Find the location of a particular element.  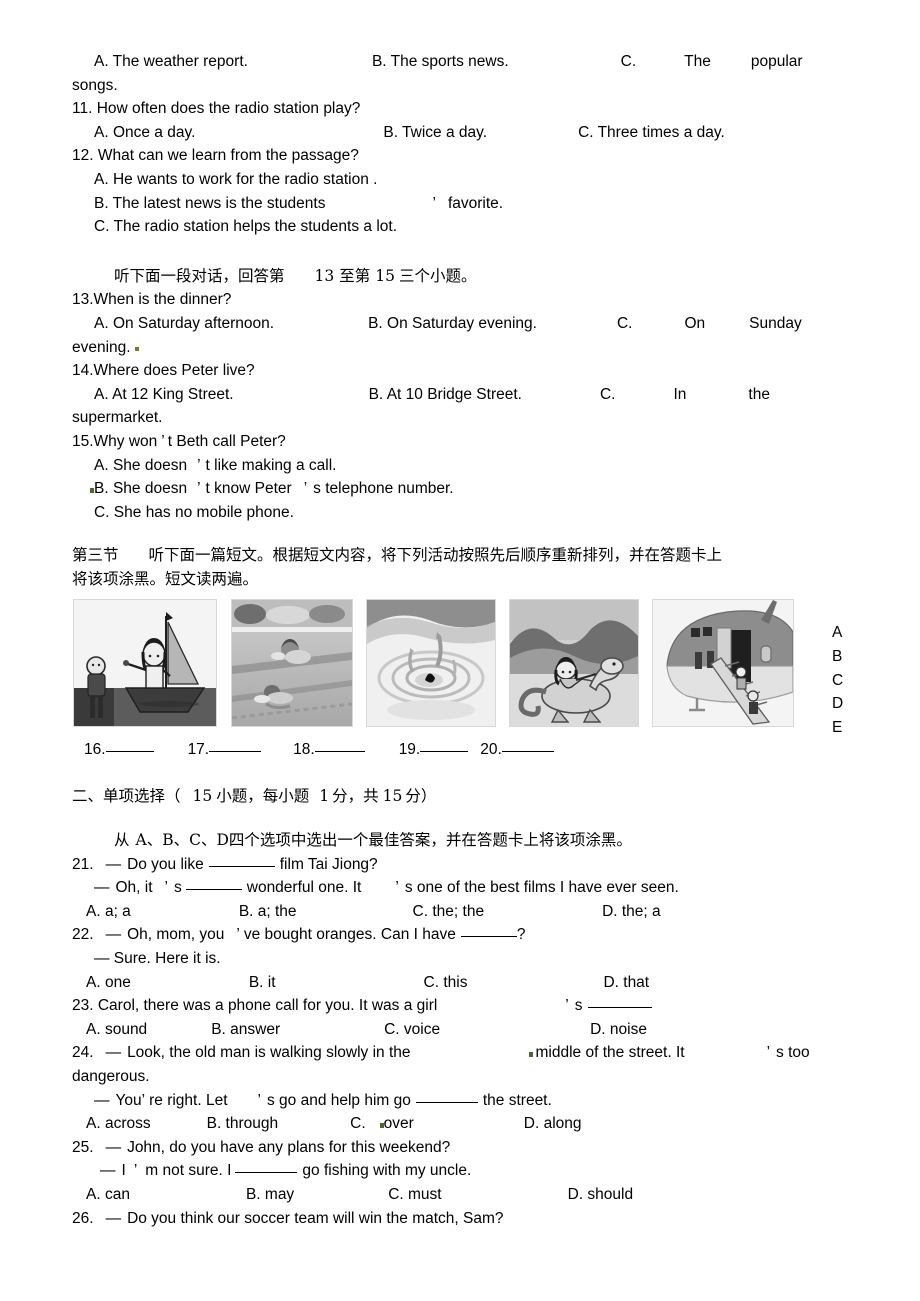

section-two-title-n1: 15 is located at coordinates (202, 796).